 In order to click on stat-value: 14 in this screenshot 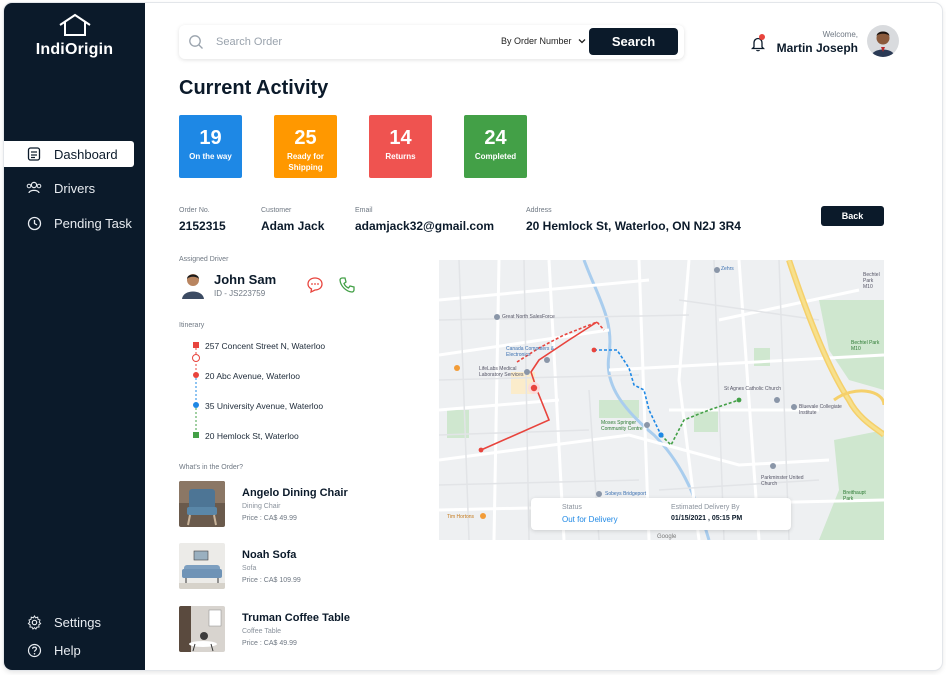, I will do `click(400, 138)`.